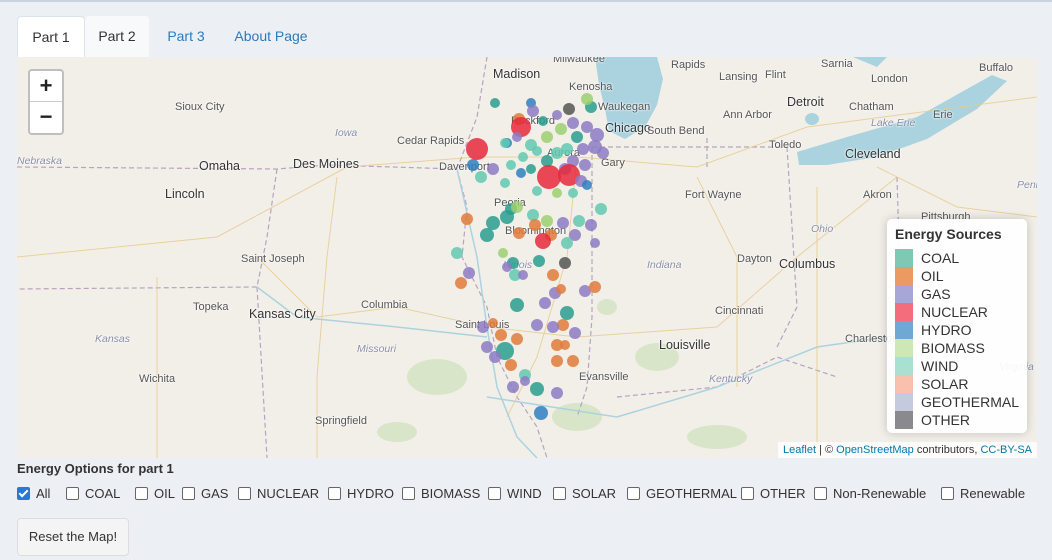  I want to click on option-label: NUCLEAR, so click(288, 493).